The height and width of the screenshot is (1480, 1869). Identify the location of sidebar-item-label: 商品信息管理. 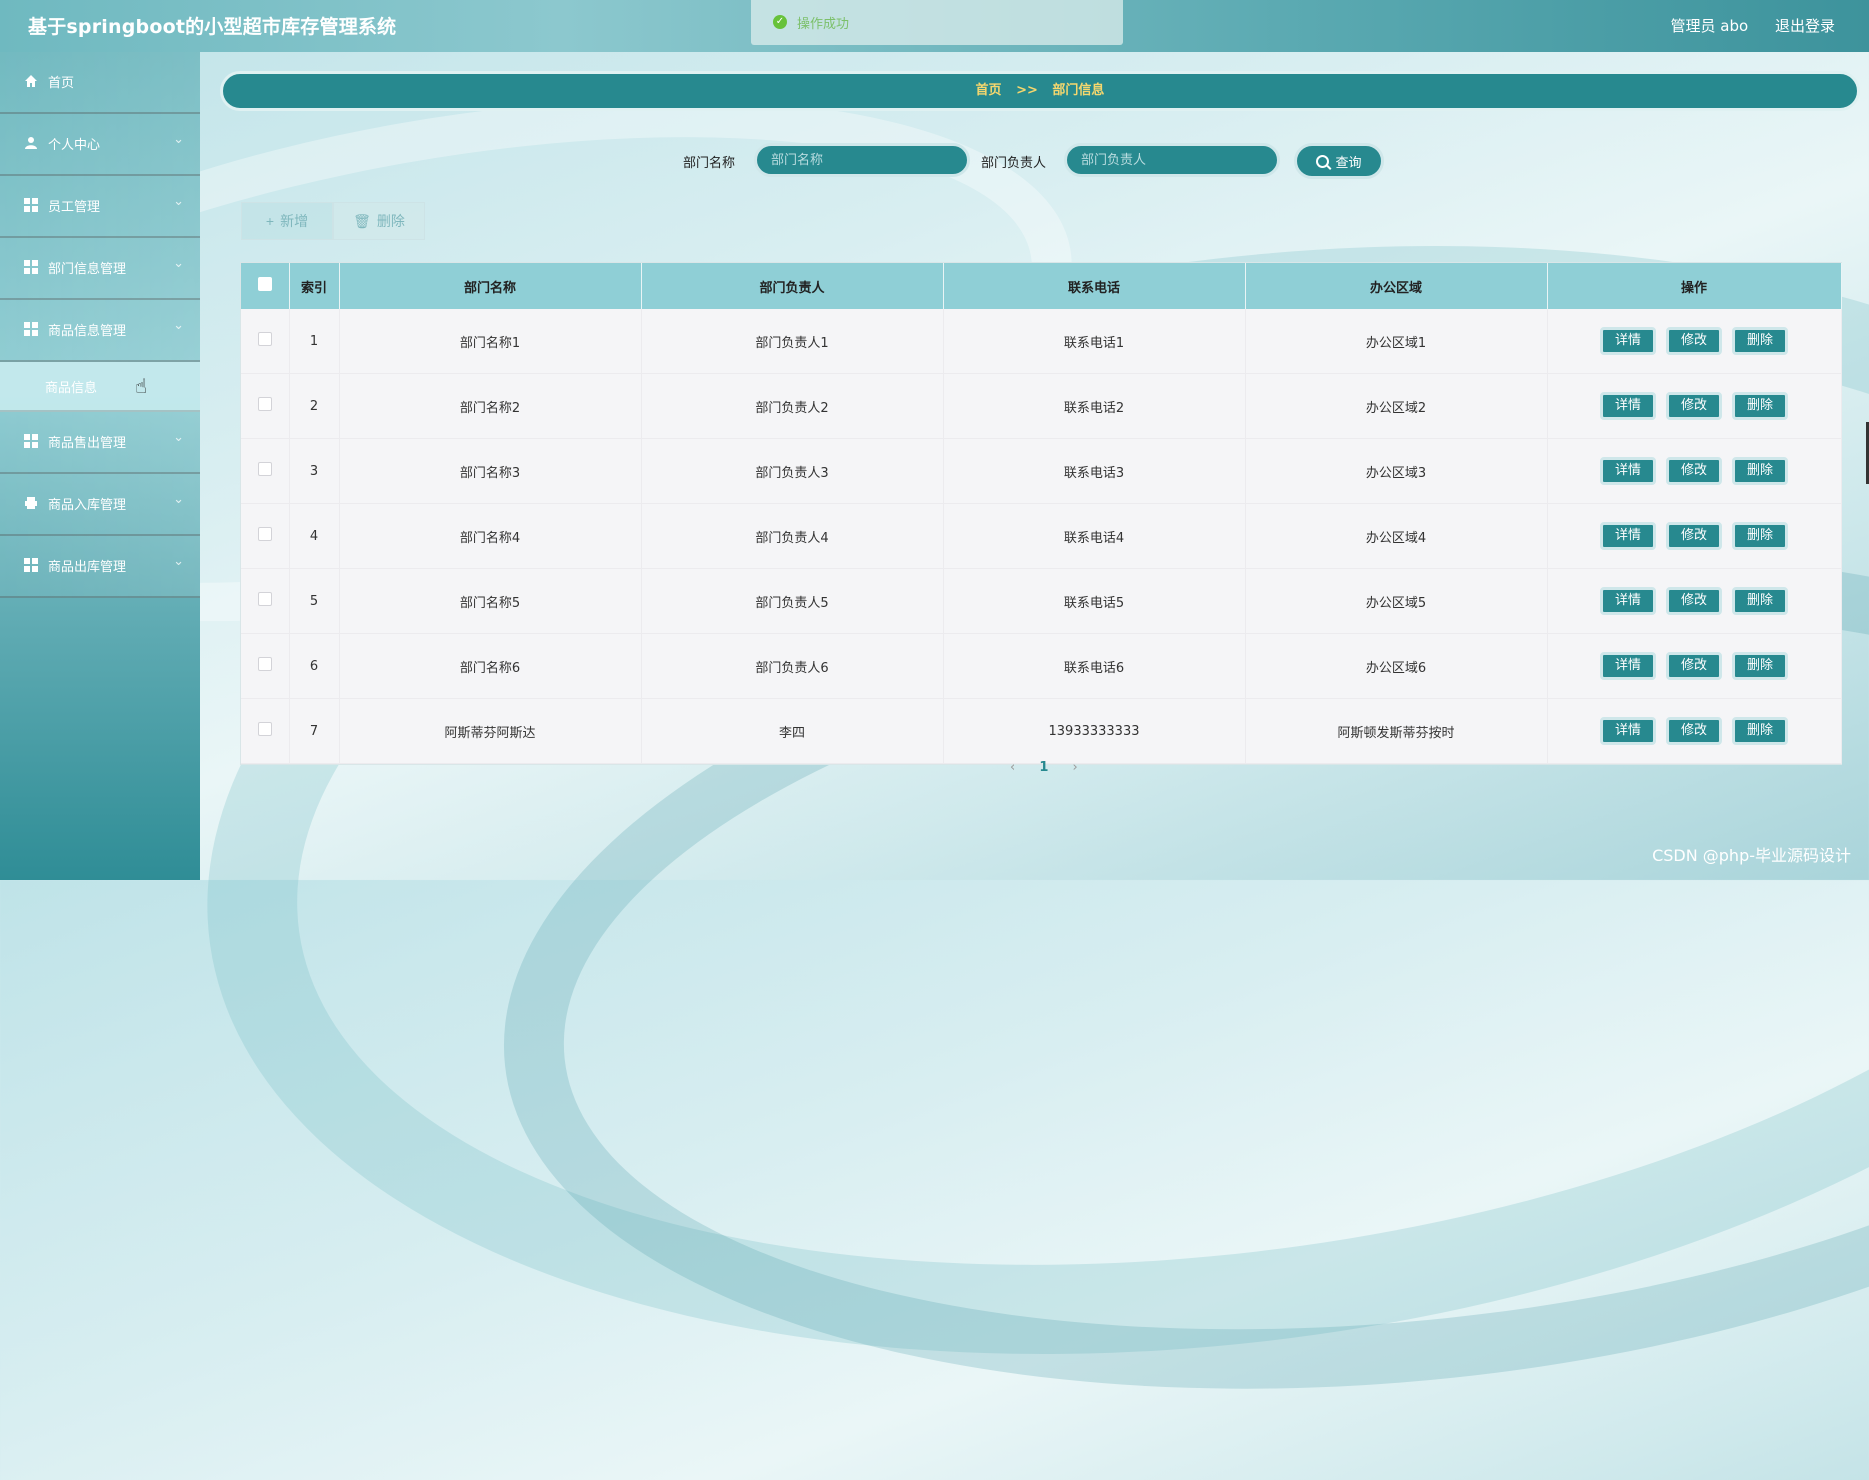
(87, 331).